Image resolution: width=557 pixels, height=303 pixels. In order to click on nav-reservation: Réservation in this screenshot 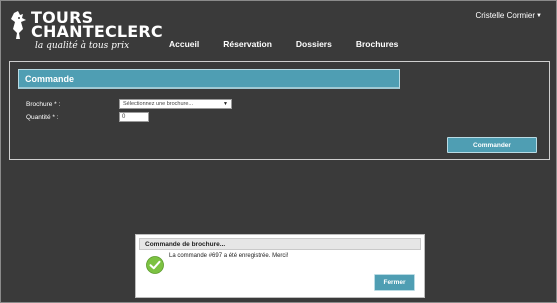, I will do `click(247, 44)`.